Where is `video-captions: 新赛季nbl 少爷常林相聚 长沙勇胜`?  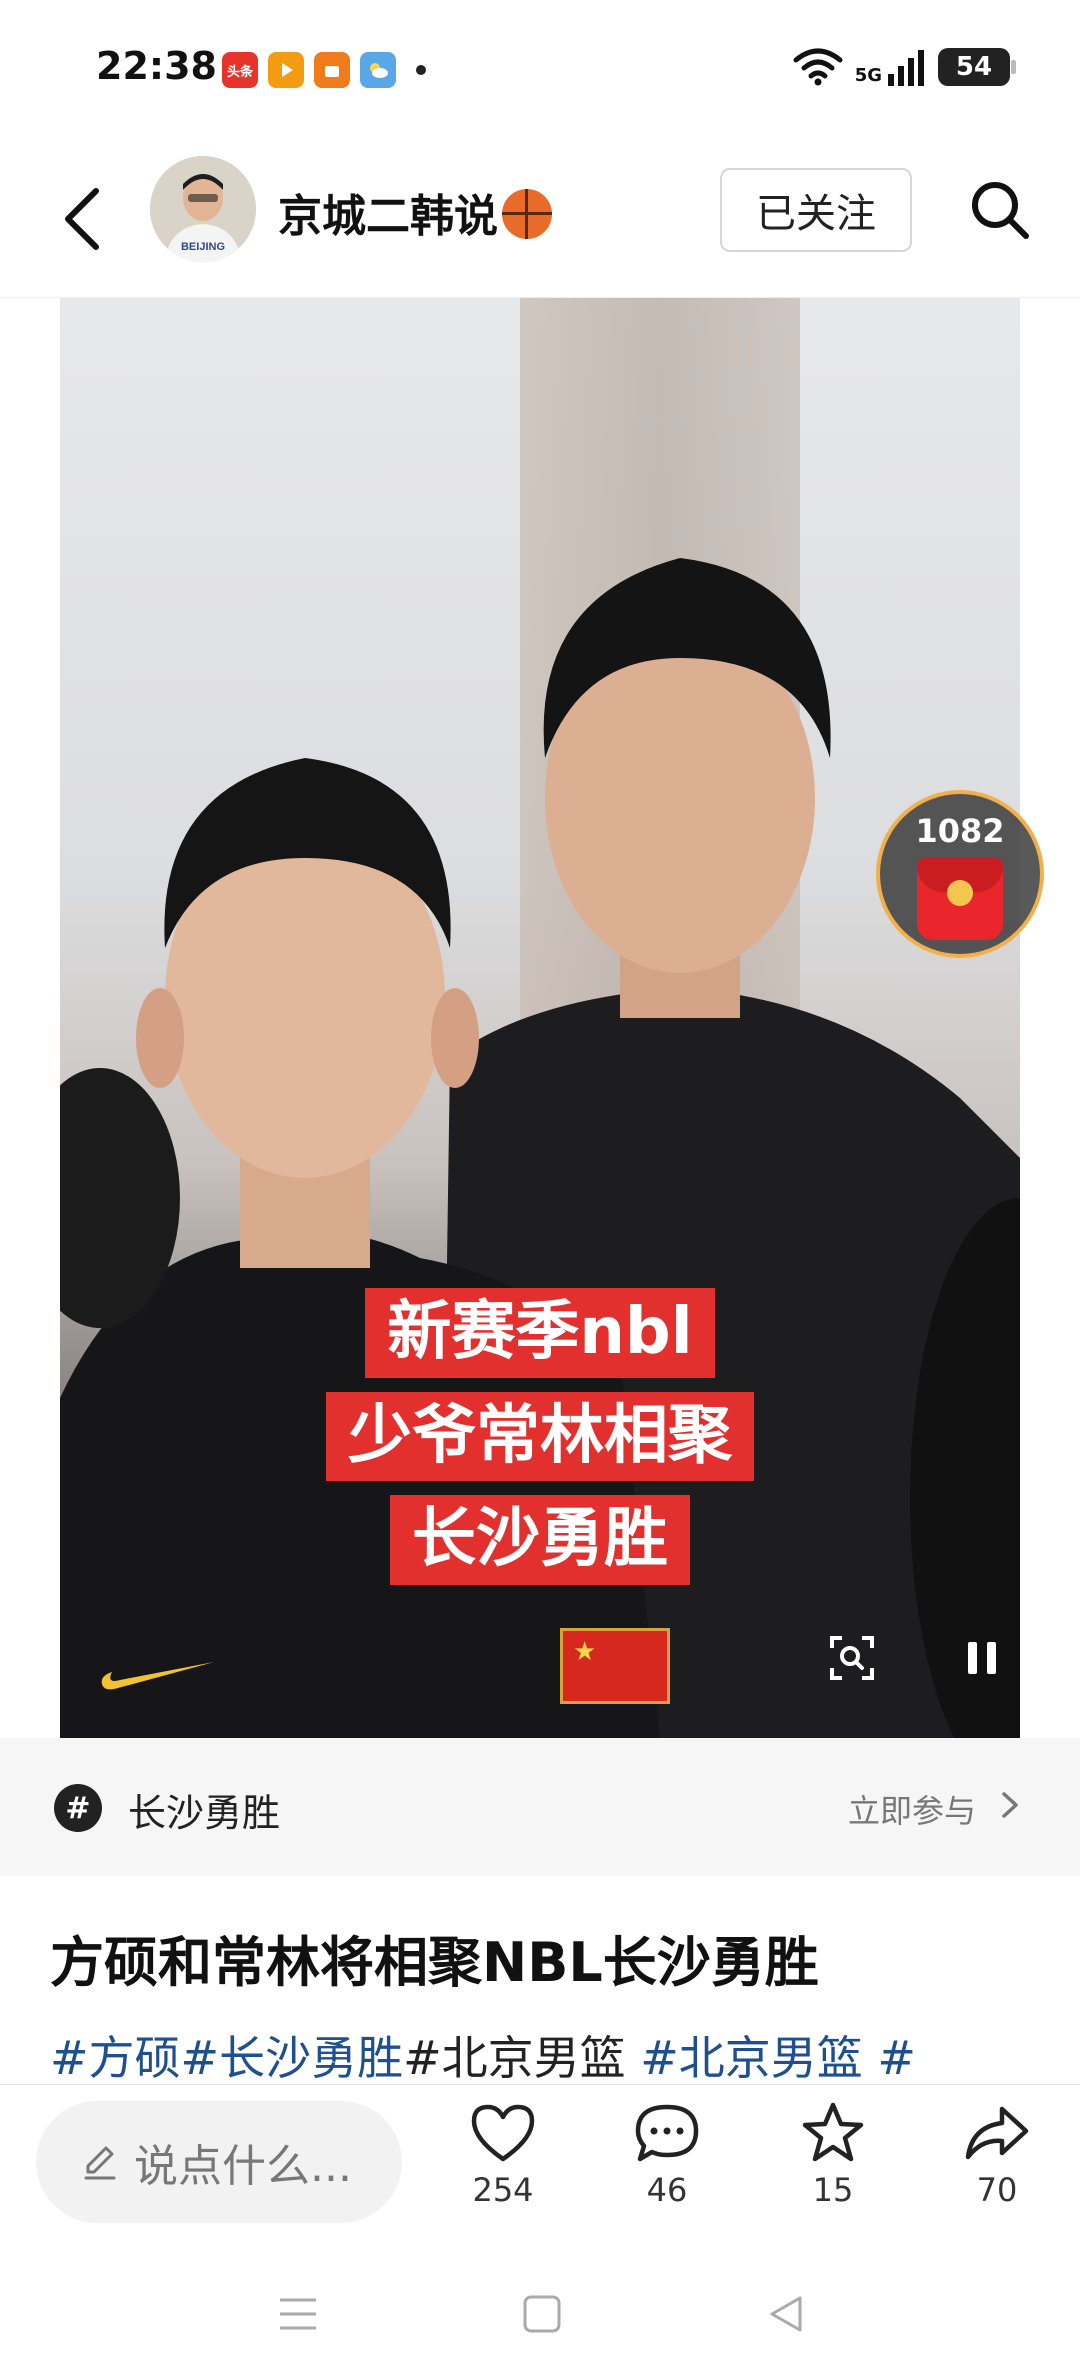
video-captions: 新赛季nbl 少爷常林相聚 长沙勇胜 is located at coordinates (540, 1436).